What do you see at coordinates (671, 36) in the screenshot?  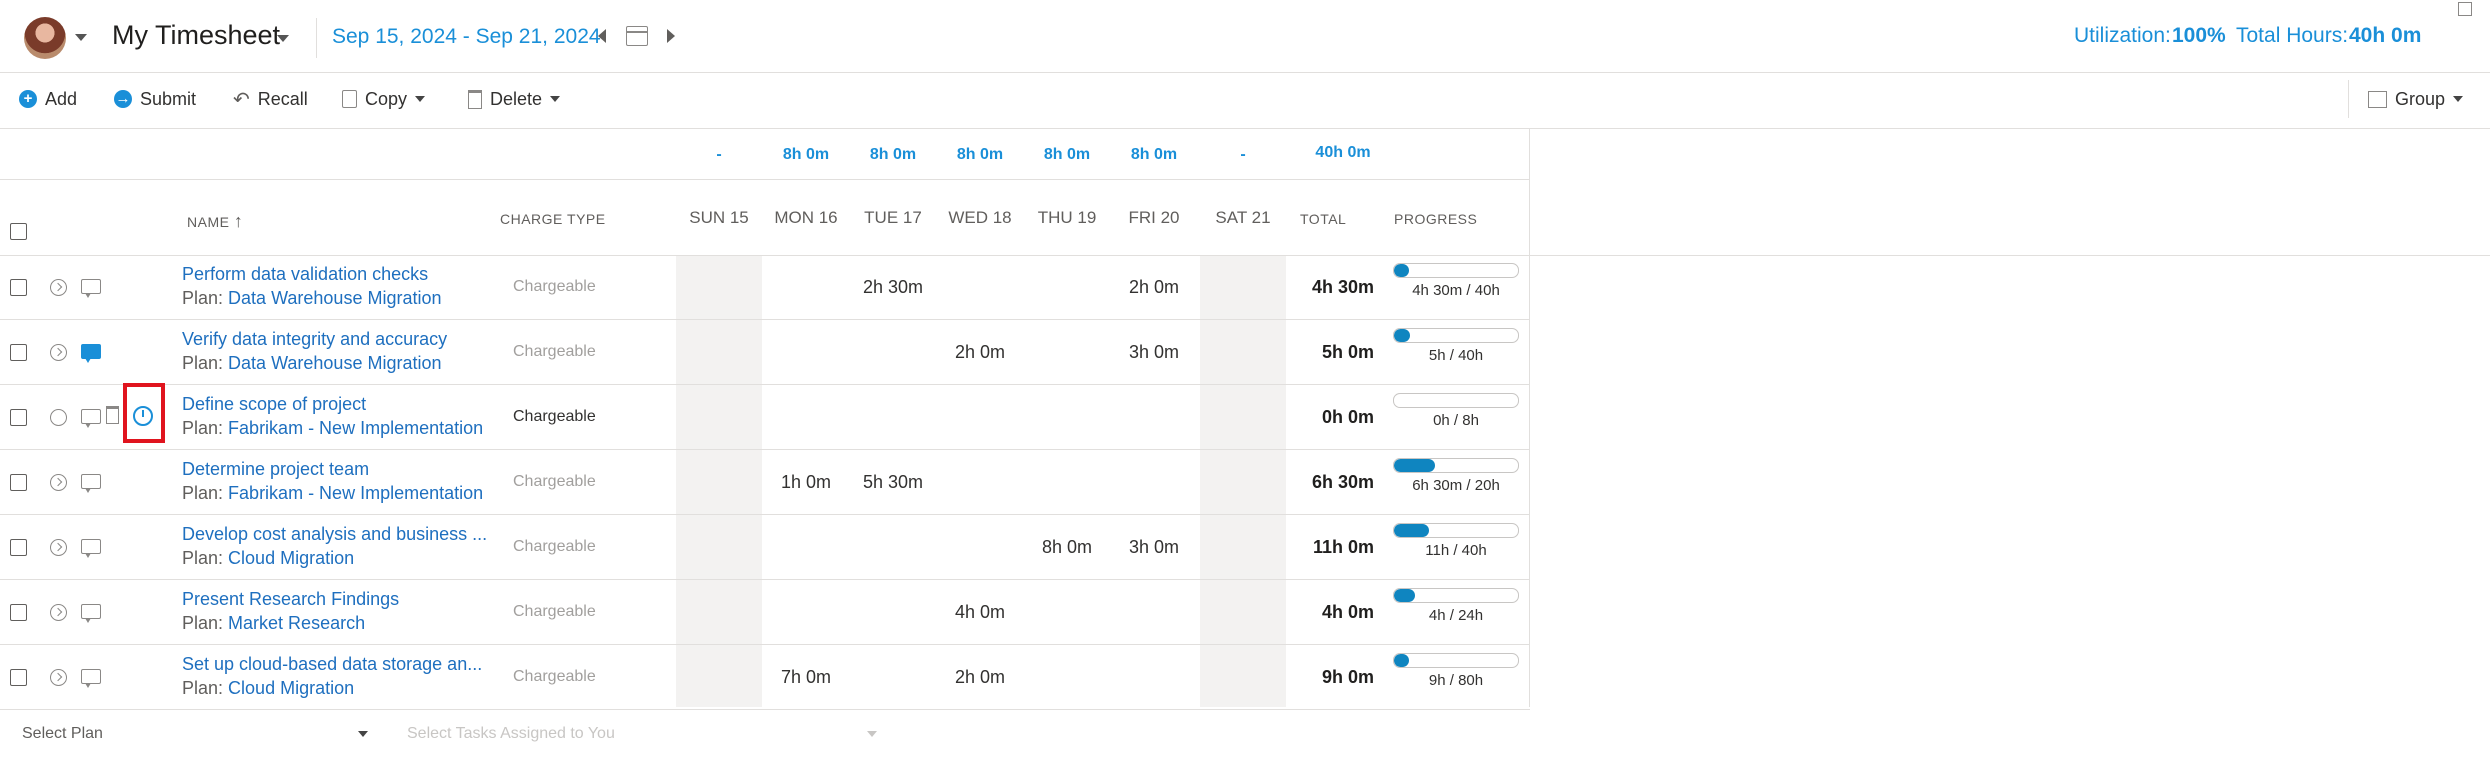 I see `next-week-icon` at bounding box center [671, 36].